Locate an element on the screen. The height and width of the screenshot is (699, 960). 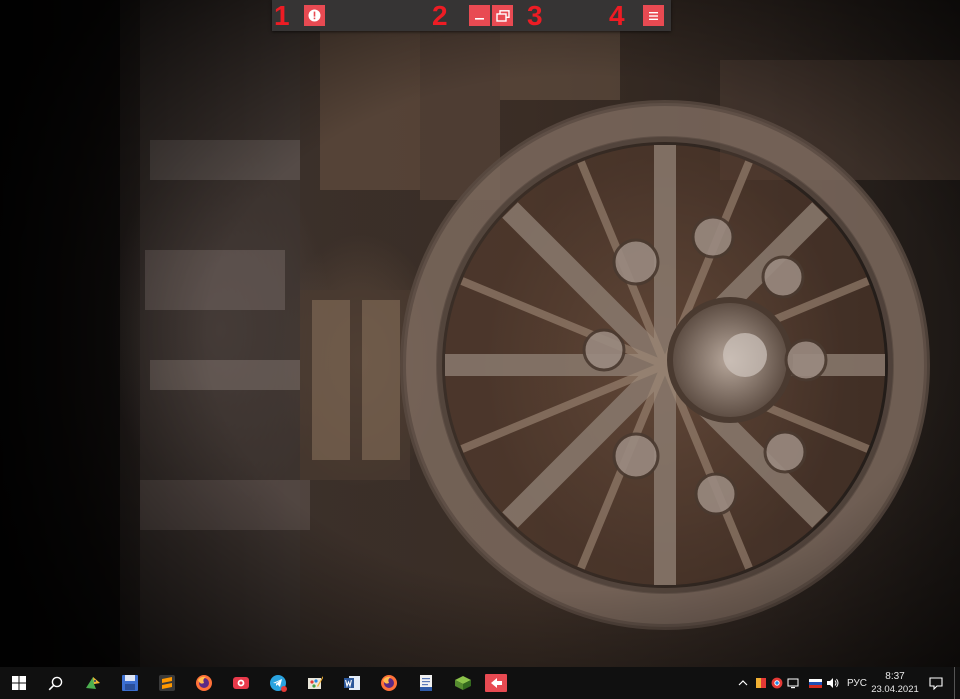
taskbar-app-red-arrow is located at coordinates (495, 683).